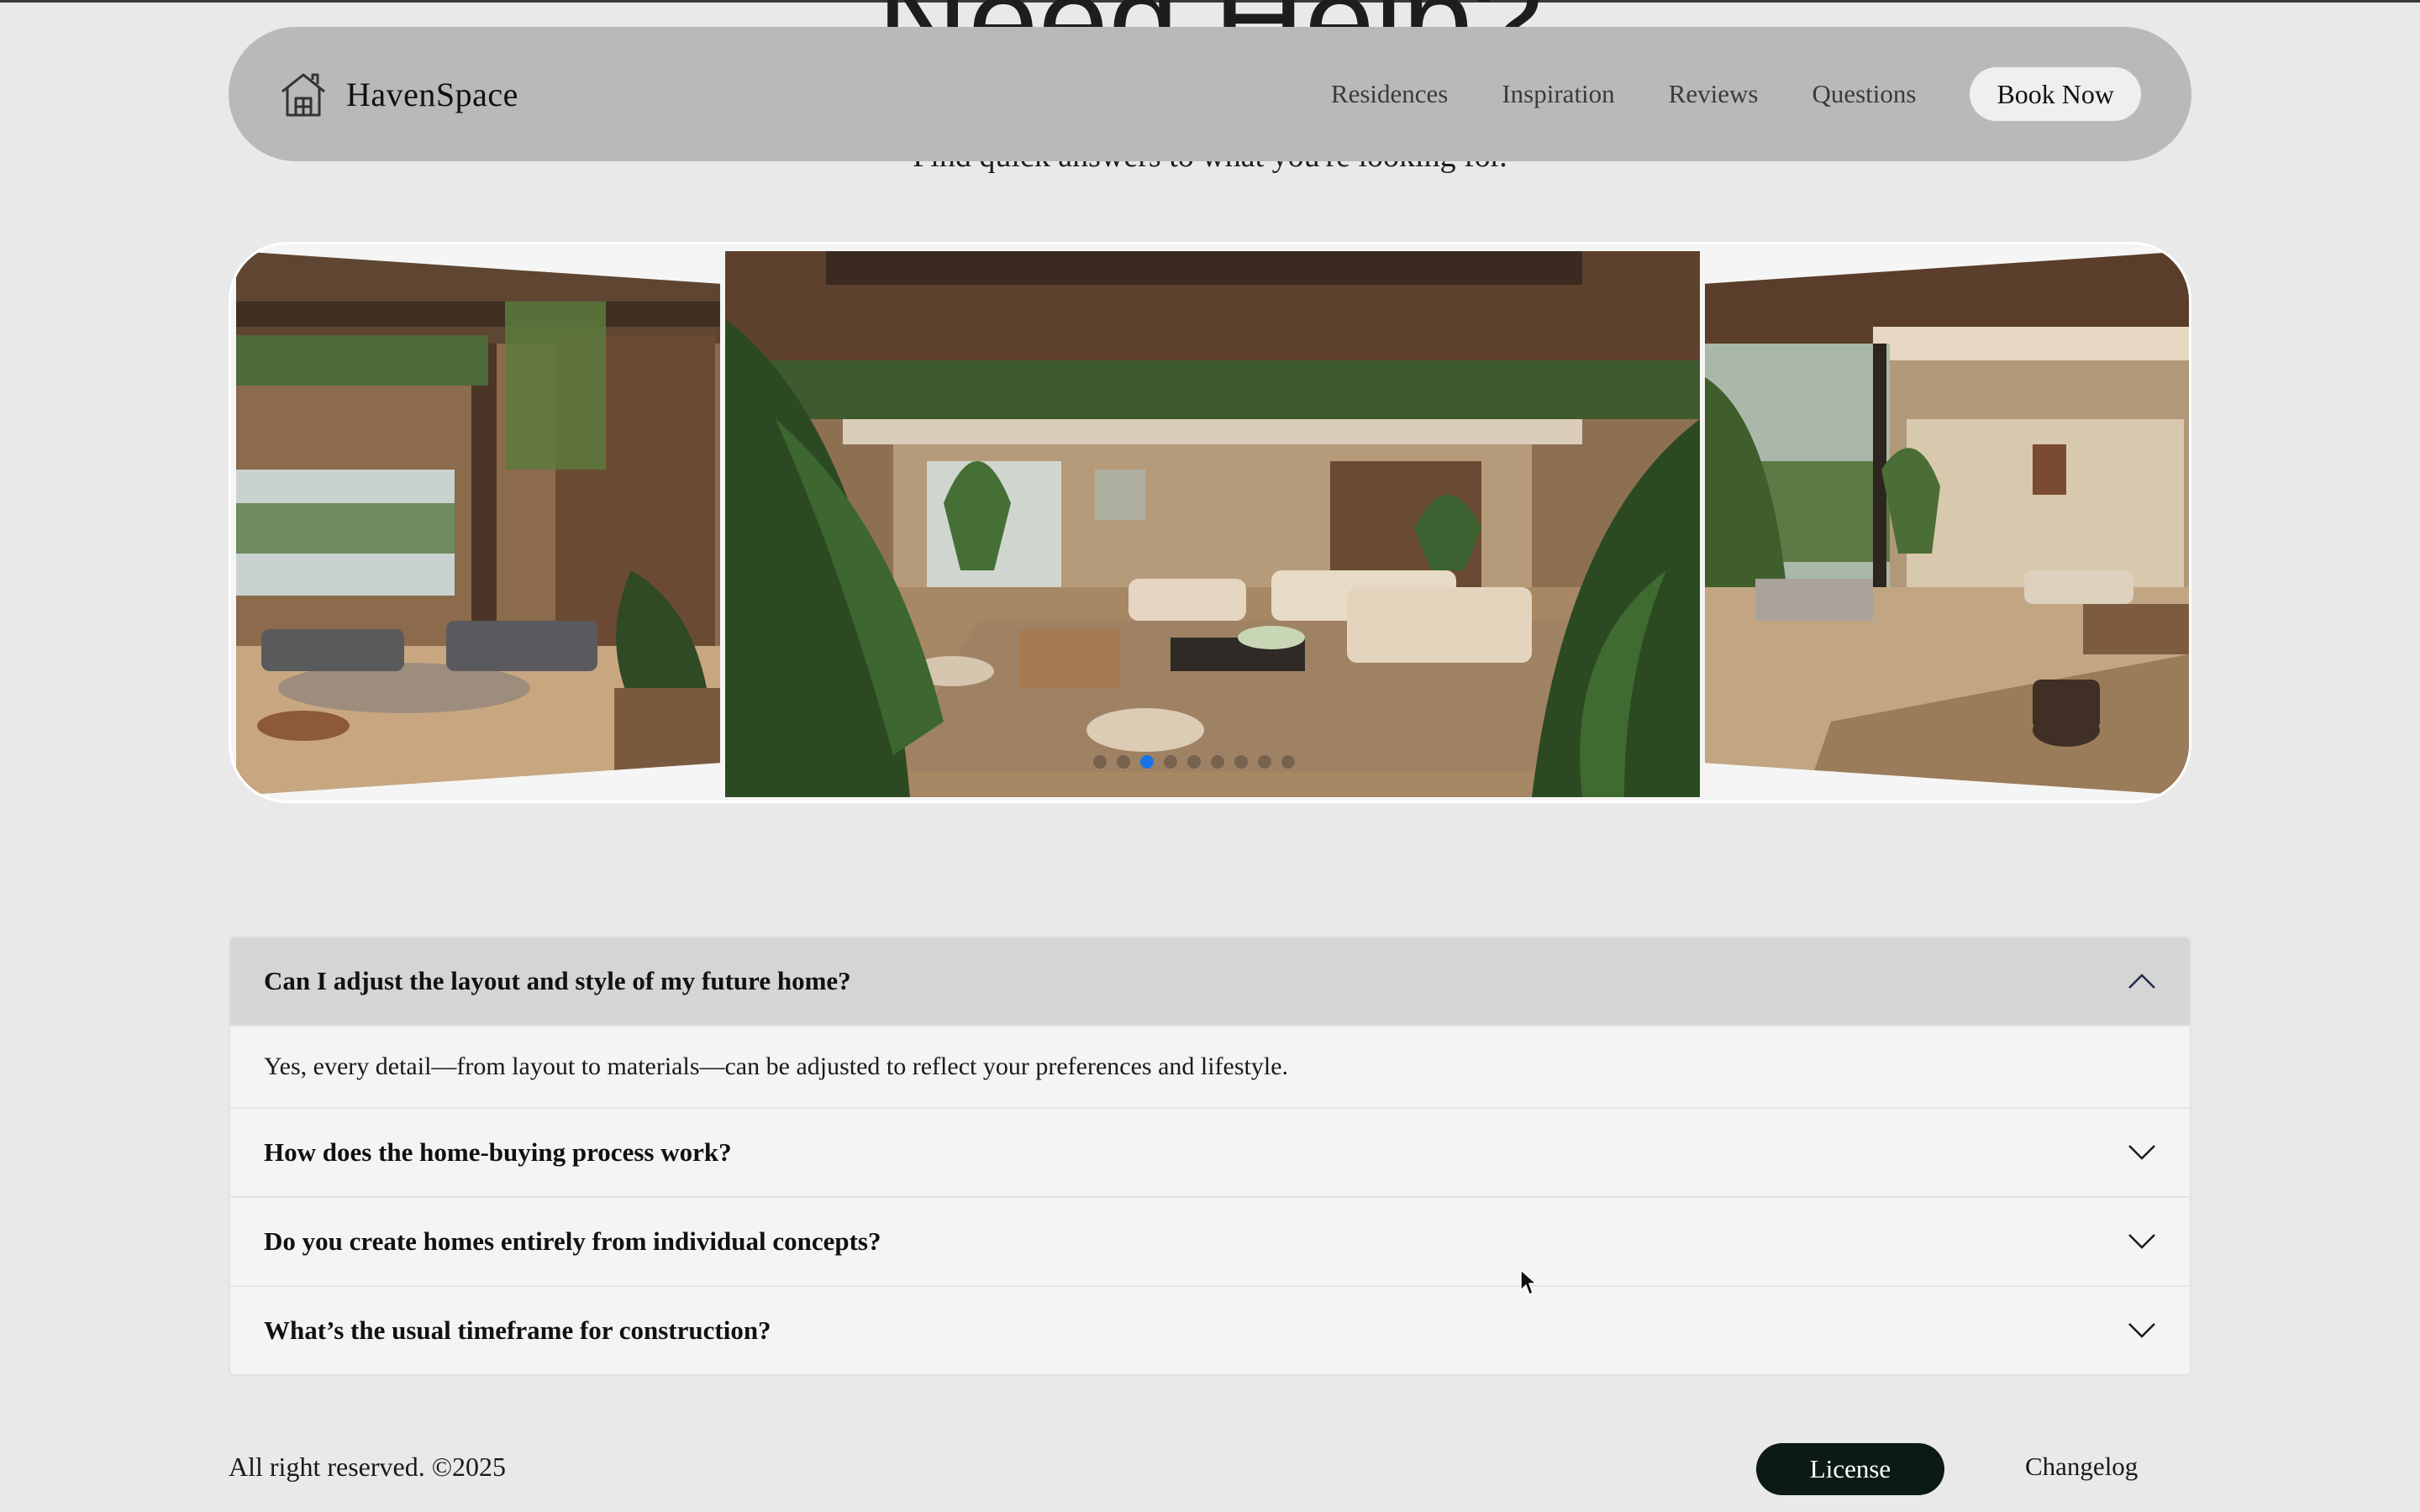  I want to click on brand-logo-link: HavenSpace, so click(398, 94).